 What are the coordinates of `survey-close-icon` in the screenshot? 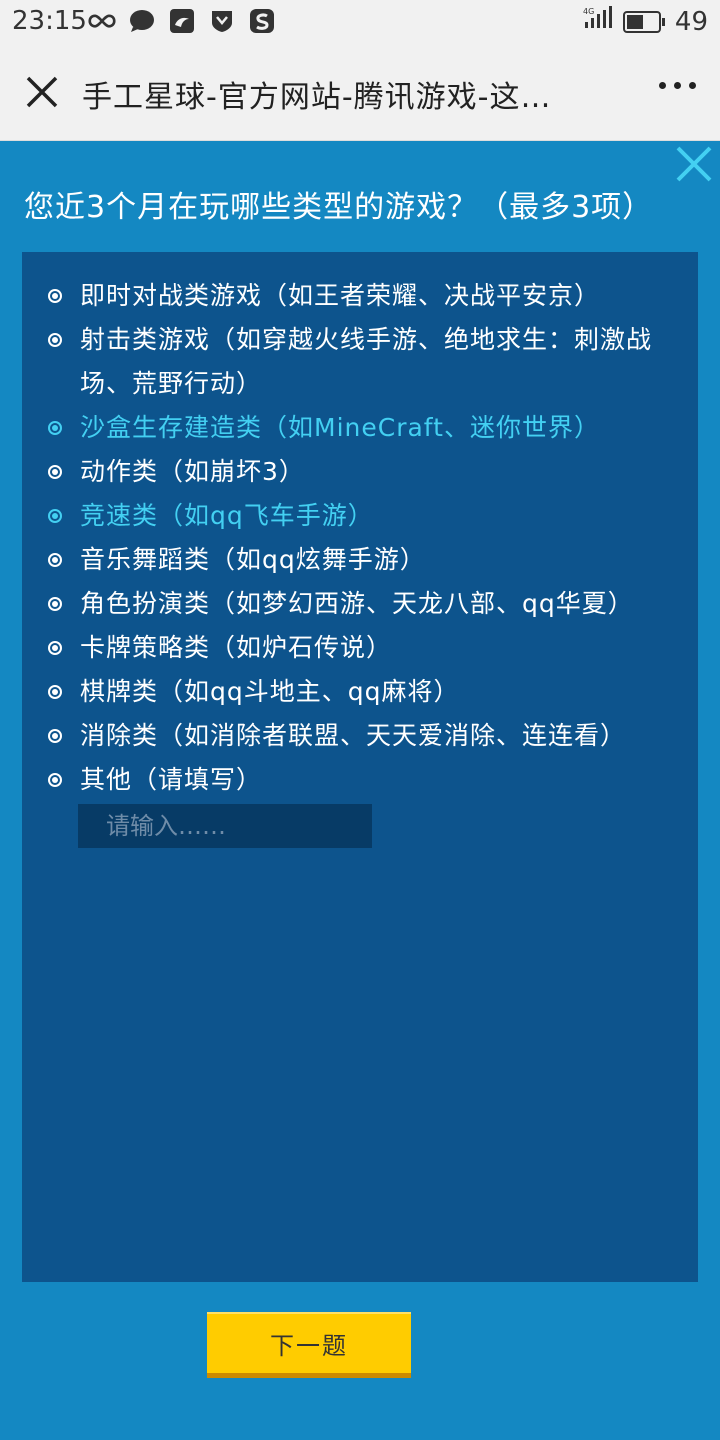 It's located at (694, 164).